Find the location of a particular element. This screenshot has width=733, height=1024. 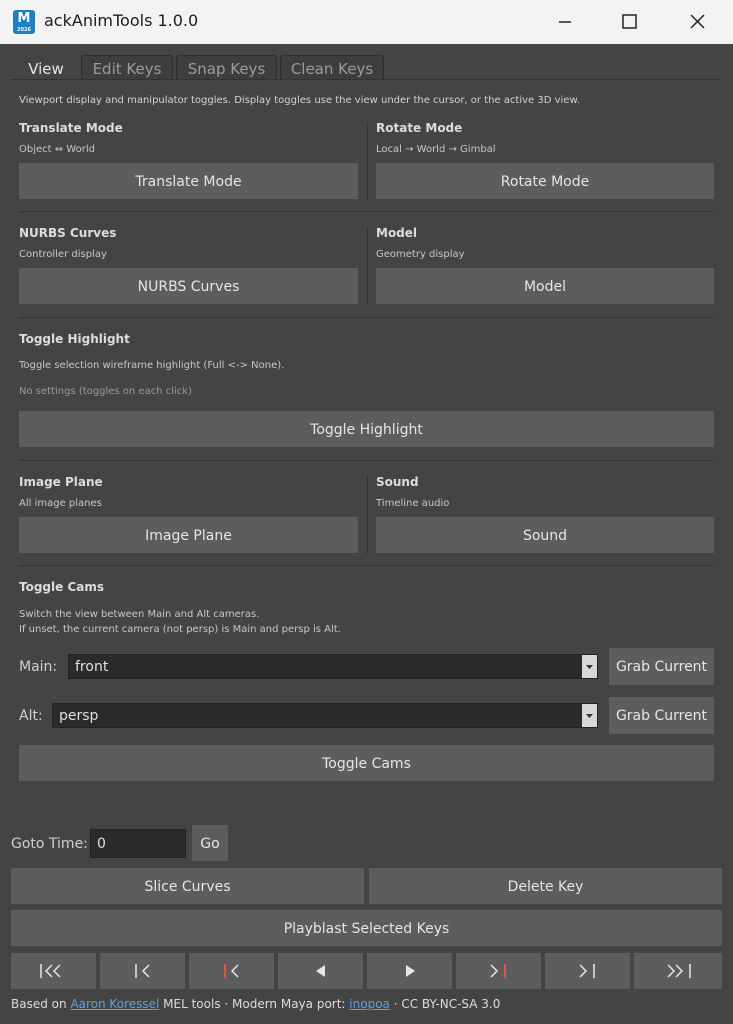

translate-mode-button: Translate Mode is located at coordinates (188, 181).